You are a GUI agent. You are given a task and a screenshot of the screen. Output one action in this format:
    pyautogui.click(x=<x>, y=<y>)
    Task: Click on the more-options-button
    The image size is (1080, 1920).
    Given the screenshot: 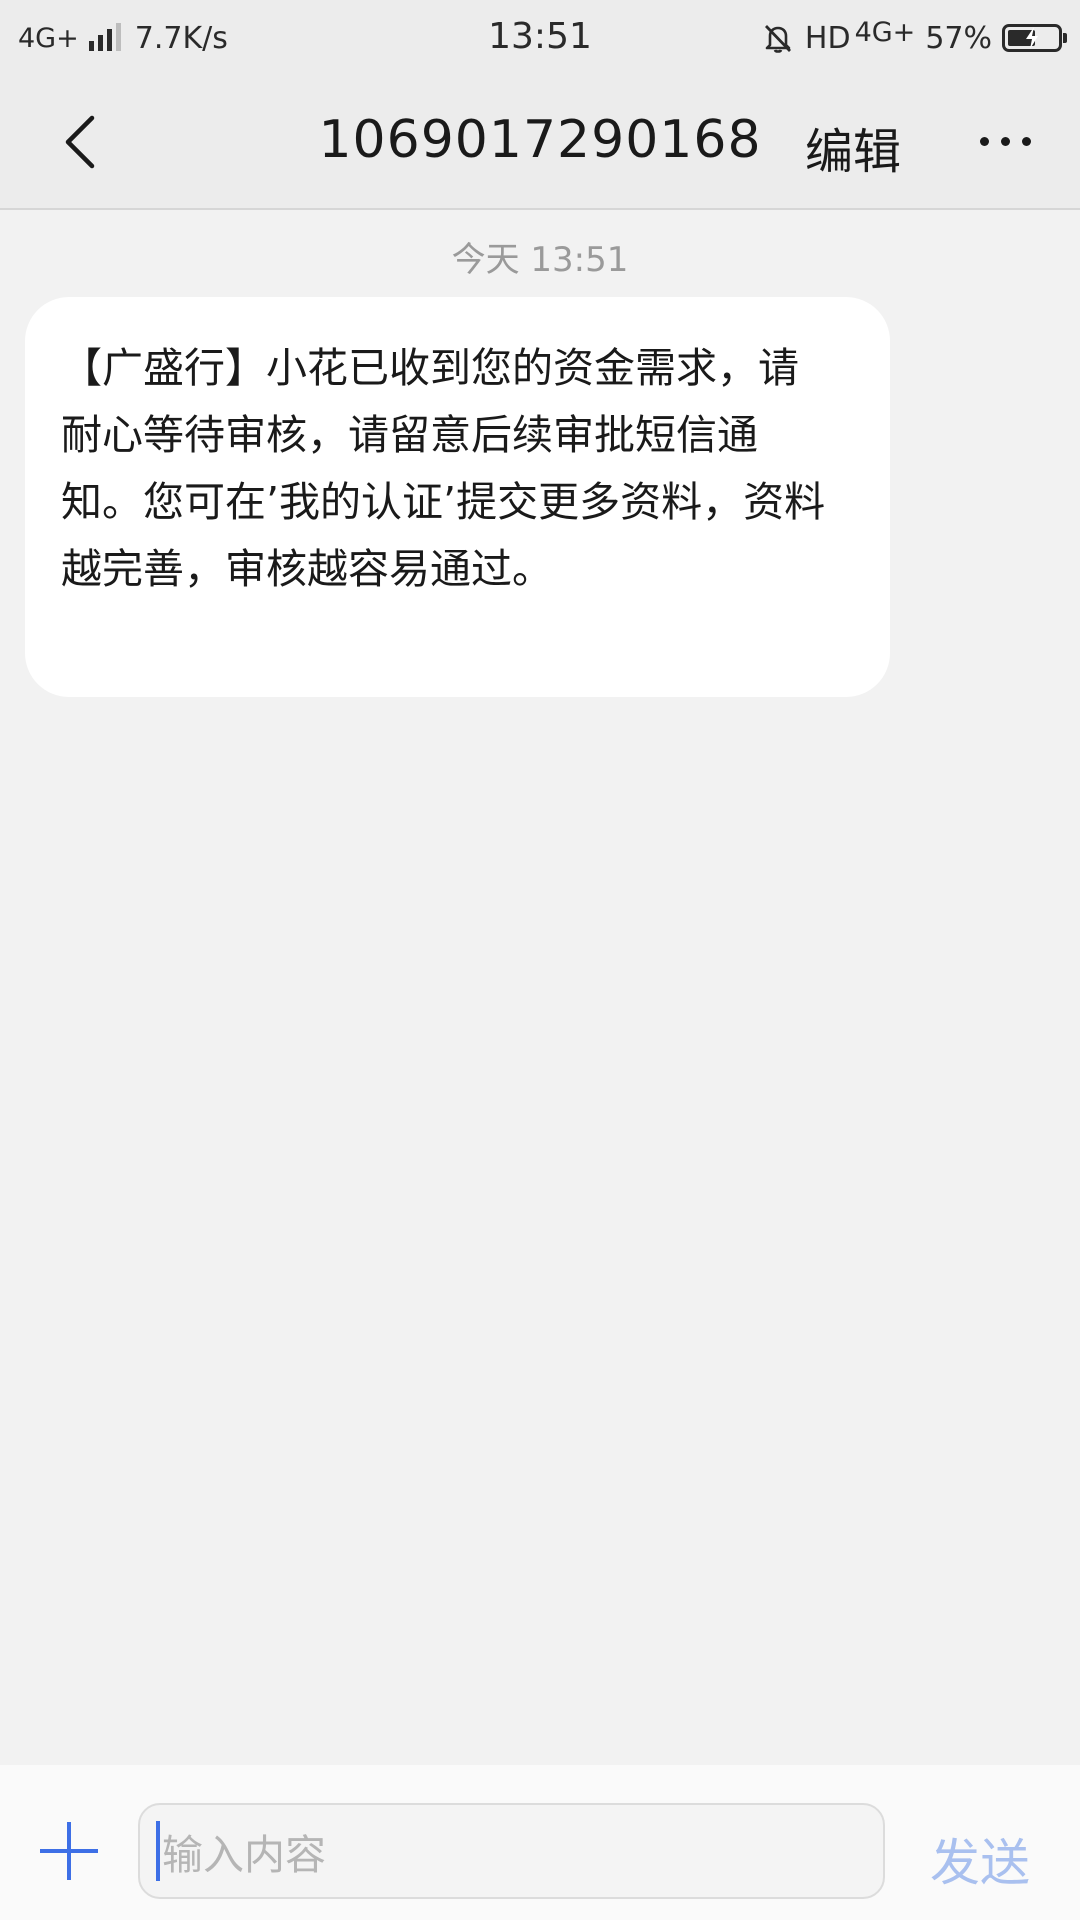 What is the action you would take?
    pyautogui.click(x=1005, y=141)
    